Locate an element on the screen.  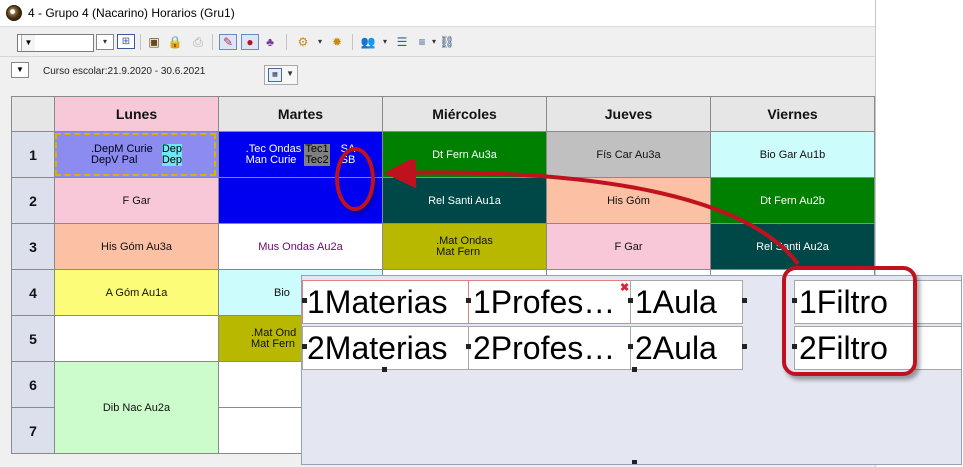
lesson-group: Tec1 is located at coordinates (317, 148).